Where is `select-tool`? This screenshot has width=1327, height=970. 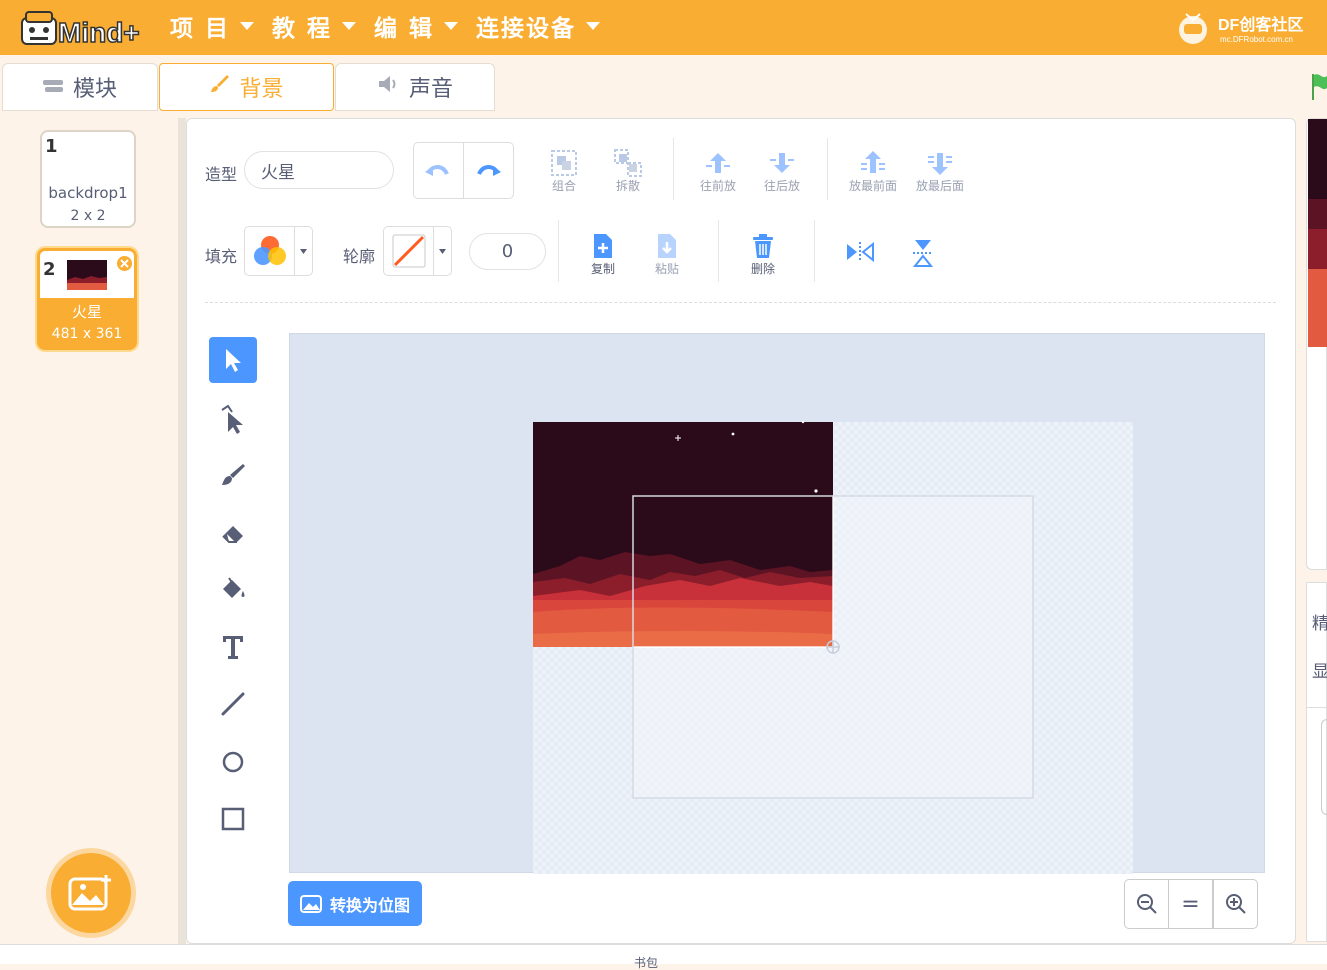
select-tool is located at coordinates (233, 360).